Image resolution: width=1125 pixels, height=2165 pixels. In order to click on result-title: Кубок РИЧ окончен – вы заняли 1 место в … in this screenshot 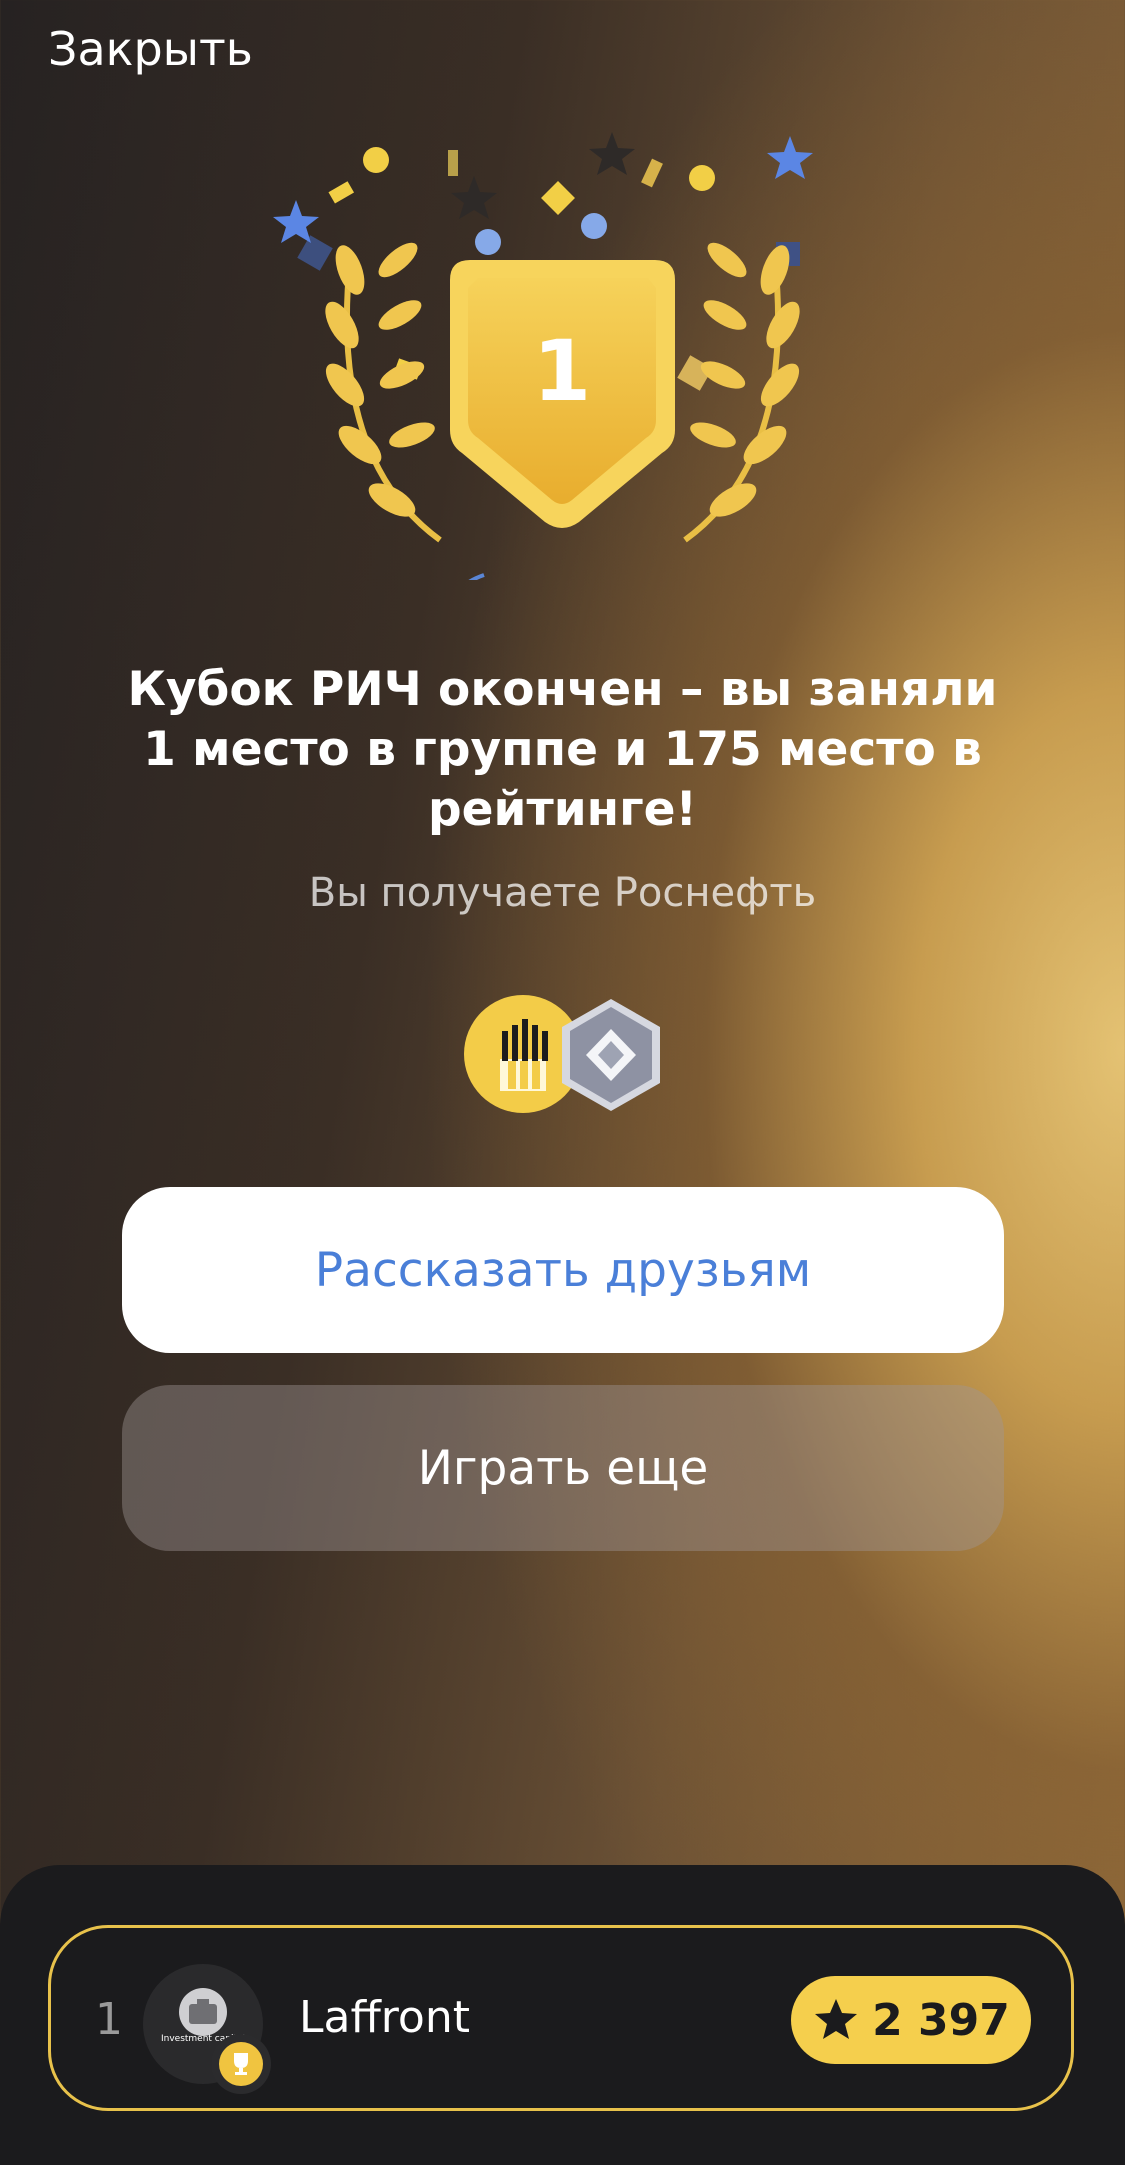, I will do `click(562, 749)`.